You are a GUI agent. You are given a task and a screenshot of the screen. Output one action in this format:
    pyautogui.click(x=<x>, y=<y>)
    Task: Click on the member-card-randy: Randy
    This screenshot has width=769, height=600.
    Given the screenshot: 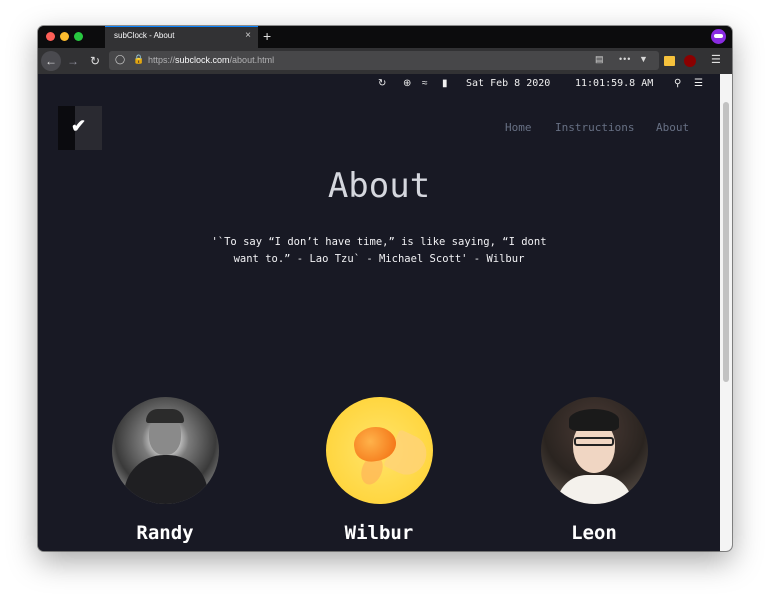 What is the action you would take?
    pyautogui.click(x=165, y=470)
    